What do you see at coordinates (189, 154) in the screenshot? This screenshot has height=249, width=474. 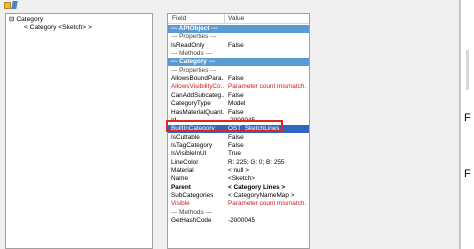 I see `field-cell: IsVisibleInUI` at bounding box center [189, 154].